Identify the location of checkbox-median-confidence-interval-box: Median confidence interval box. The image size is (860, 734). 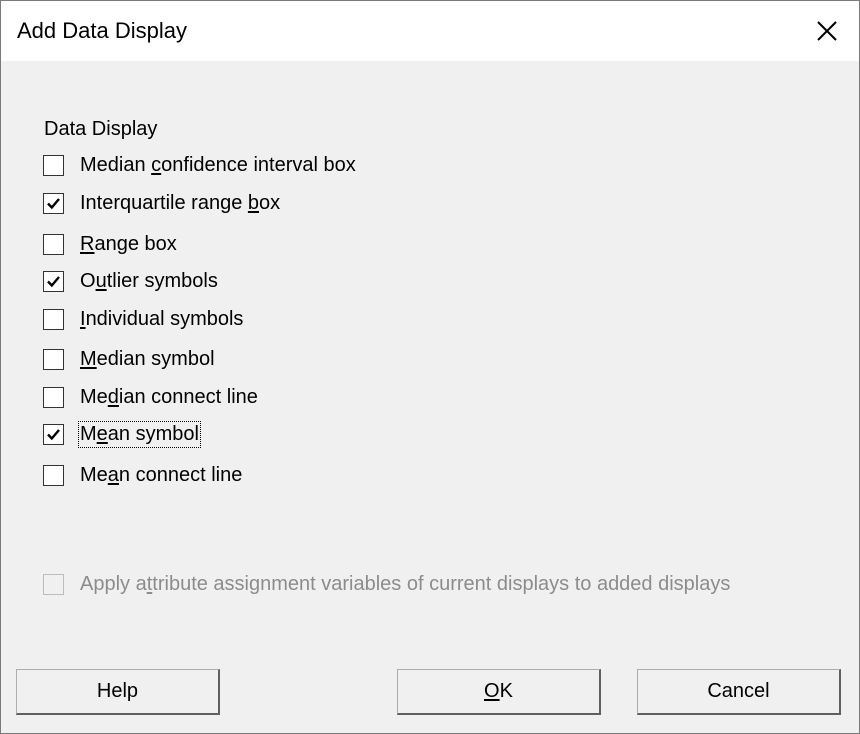
(199, 165).